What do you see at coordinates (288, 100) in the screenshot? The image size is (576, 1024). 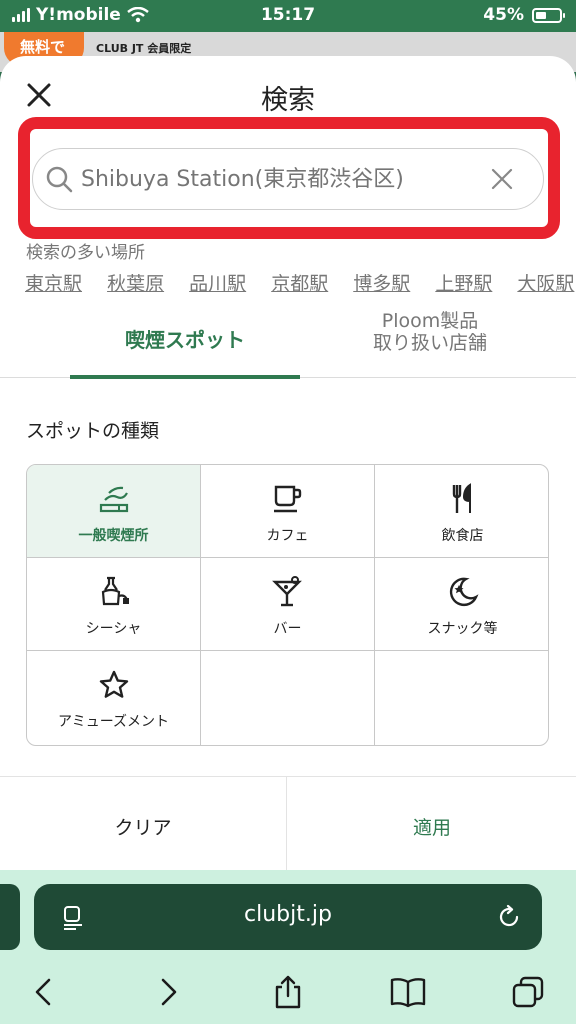 I see `sheet-title: 検索` at bounding box center [288, 100].